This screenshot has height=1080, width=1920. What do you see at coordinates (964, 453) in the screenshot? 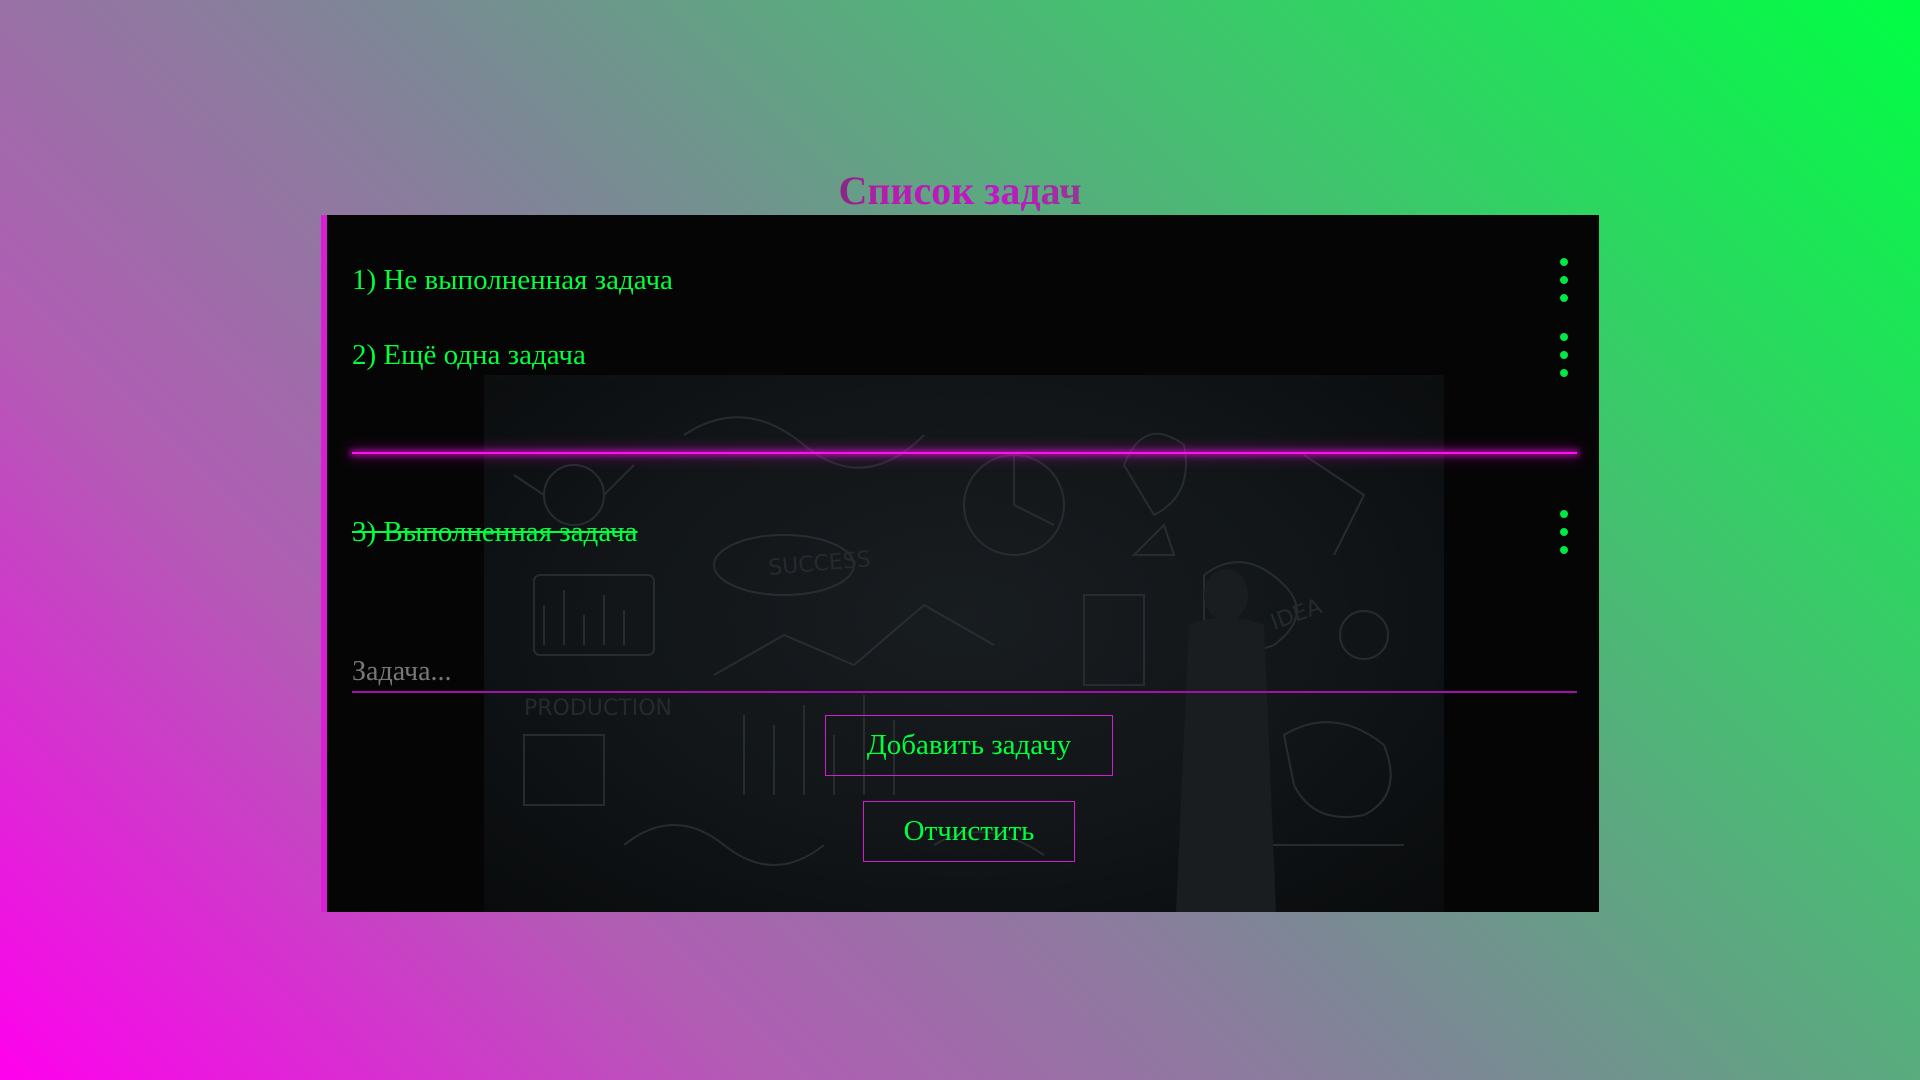
I see `completed-divider` at bounding box center [964, 453].